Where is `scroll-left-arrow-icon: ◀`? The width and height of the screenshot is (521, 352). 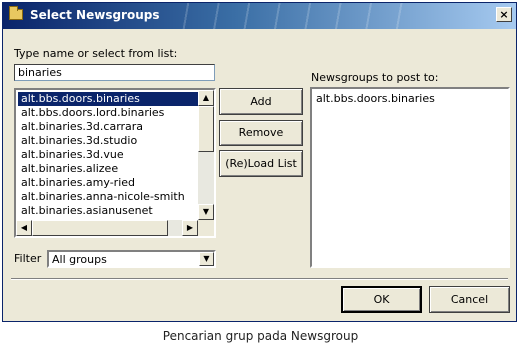 scroll-left-arrow-icon: ◀ is located at coordinates (24, 228).